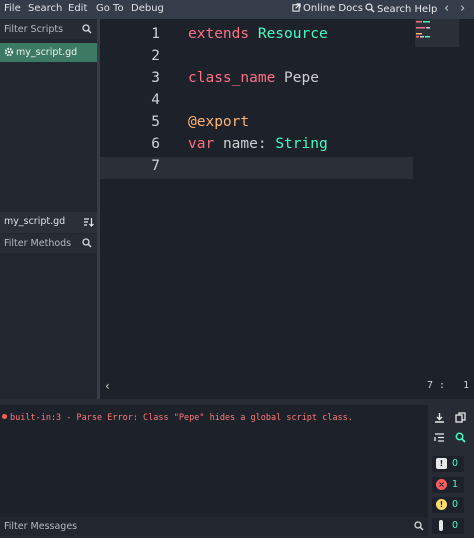 This screenshot has height=538, width=474. I want to click on code-line-1: extends Resource, so click(258, 34).